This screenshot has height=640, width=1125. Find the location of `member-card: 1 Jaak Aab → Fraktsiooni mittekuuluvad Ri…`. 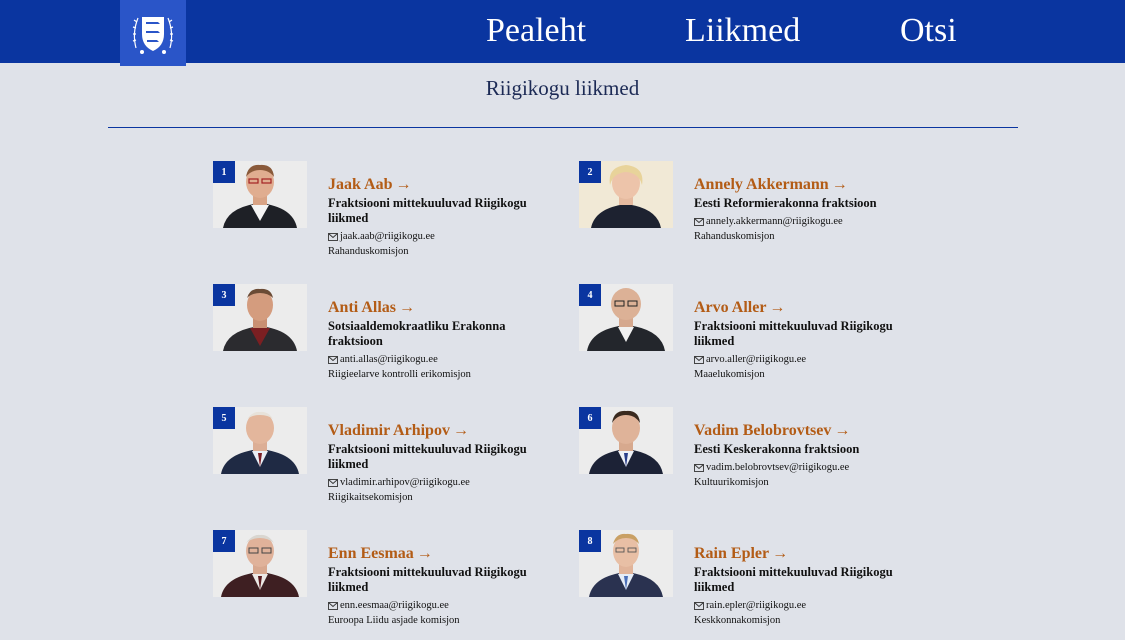

member-card: 1 Jaak Aab → Fraktsiooni mittekuuluvad Ri… is located at coordinates (393, 216).